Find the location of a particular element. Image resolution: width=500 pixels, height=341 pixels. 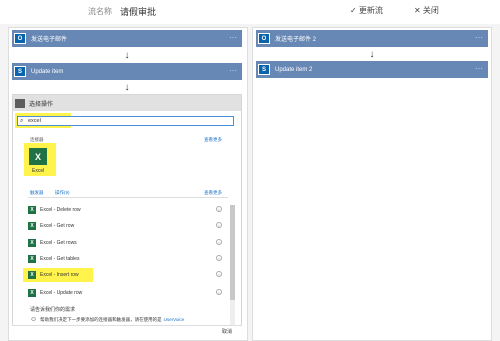

top-bar: 流名称 请假审批 ✓ 更新流 ✕ 关闭 is located at coordinates (250, 12).